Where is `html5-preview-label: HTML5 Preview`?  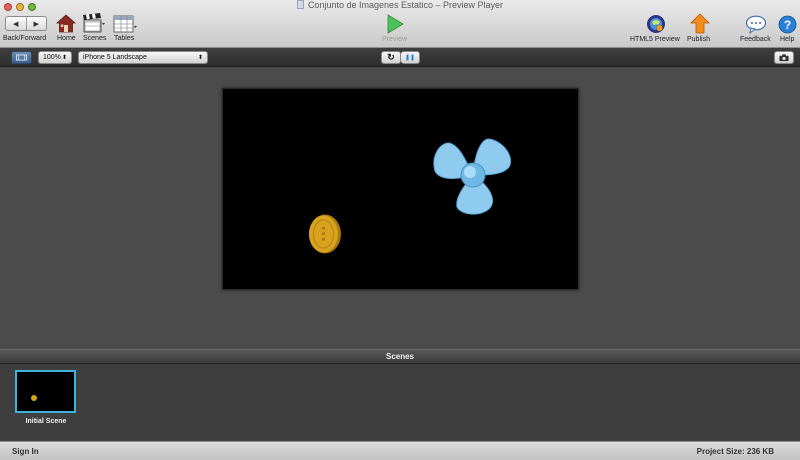
html5-preview-label: HTML5 Preview is located at coordinates (655, 39).